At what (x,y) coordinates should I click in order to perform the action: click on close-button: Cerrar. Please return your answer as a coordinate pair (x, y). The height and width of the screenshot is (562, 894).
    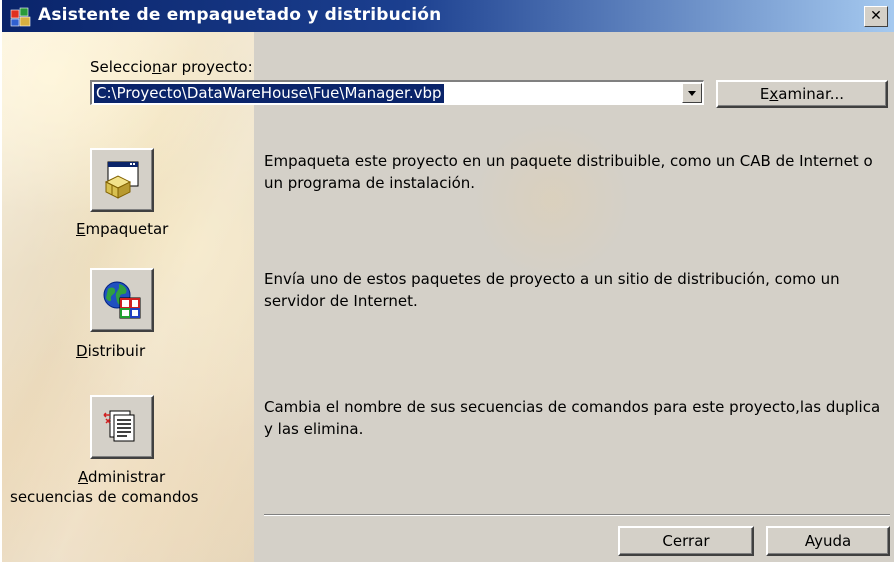
    Looking at the image, I should click on (686, 541).